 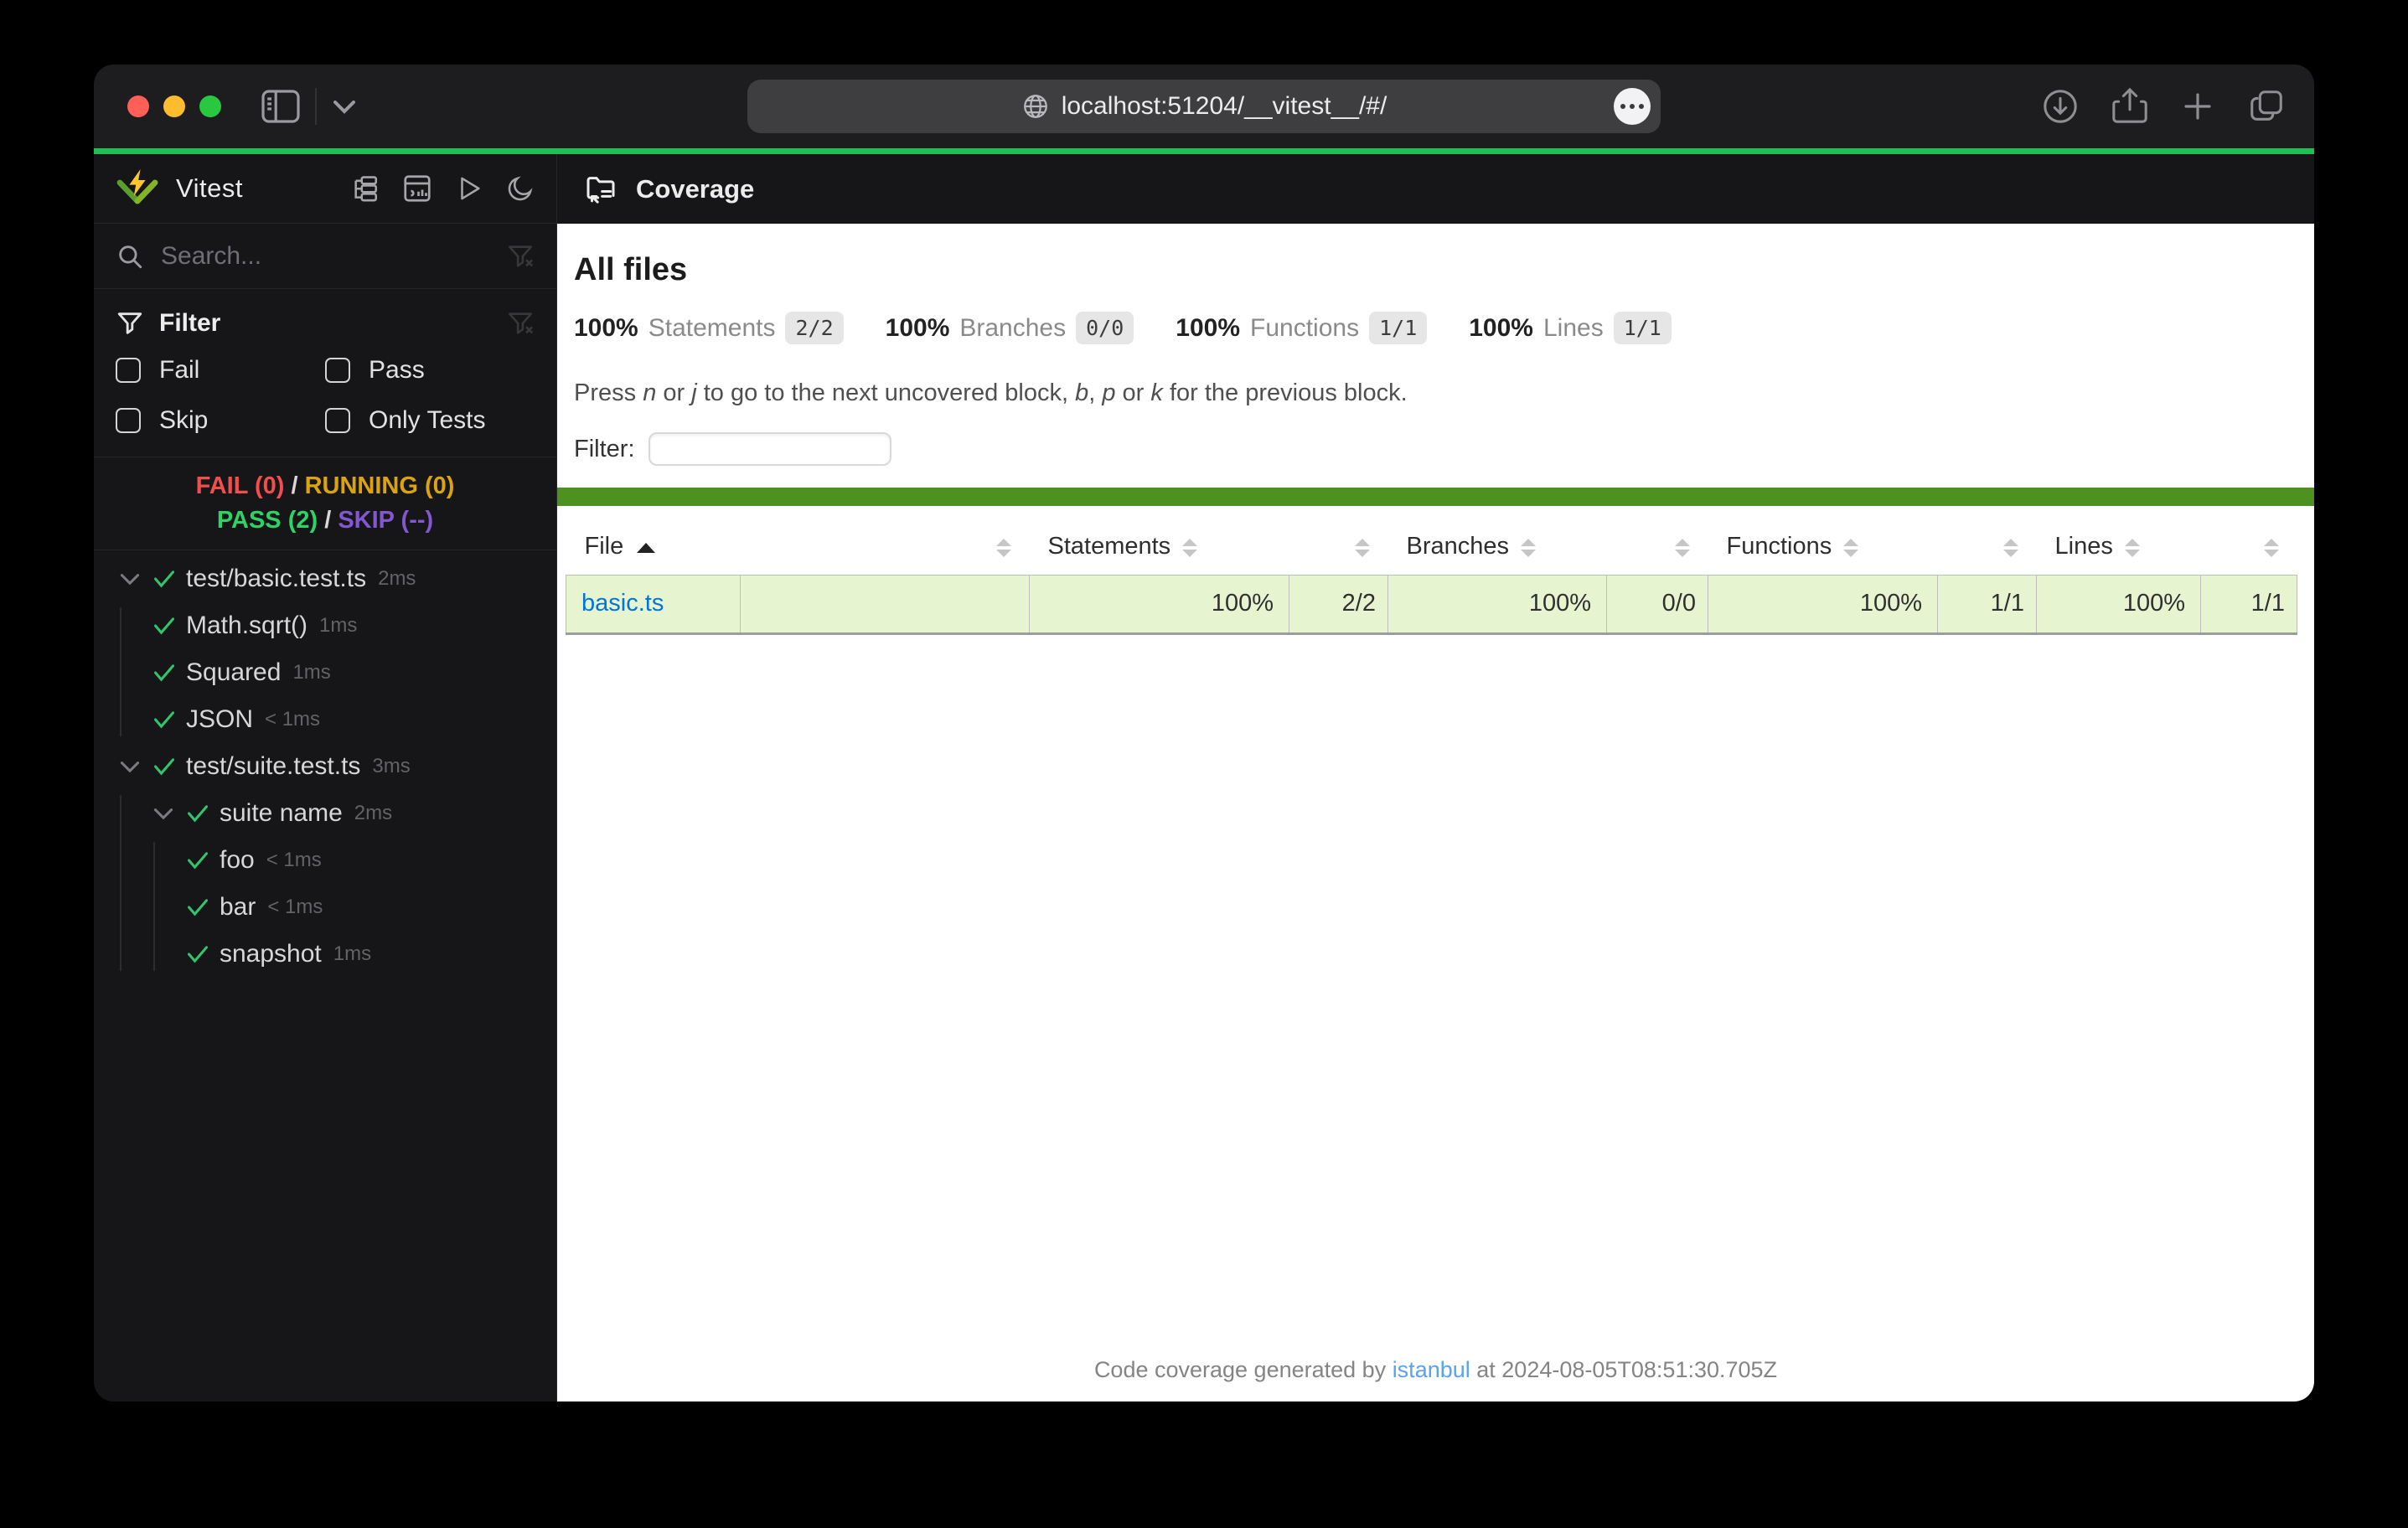 What do you see at coordinates (281, 813) in the screenshot?
I see `test-name: suite name` at bounding box center [281, 813].